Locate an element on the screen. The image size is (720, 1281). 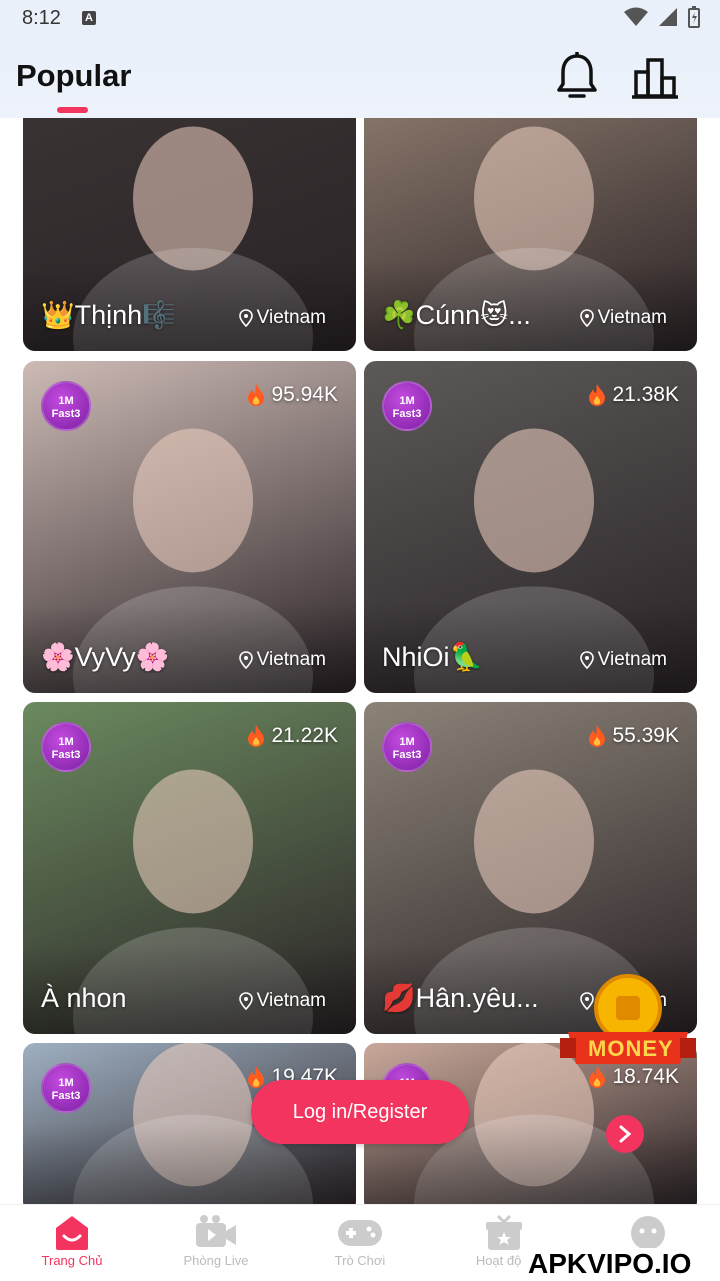
notification-button is located at coordinates (577, 77).